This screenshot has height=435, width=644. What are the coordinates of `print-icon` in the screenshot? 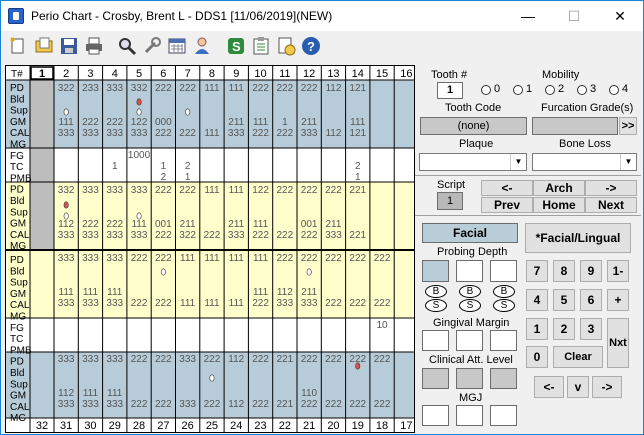 It's located at (94, 47).